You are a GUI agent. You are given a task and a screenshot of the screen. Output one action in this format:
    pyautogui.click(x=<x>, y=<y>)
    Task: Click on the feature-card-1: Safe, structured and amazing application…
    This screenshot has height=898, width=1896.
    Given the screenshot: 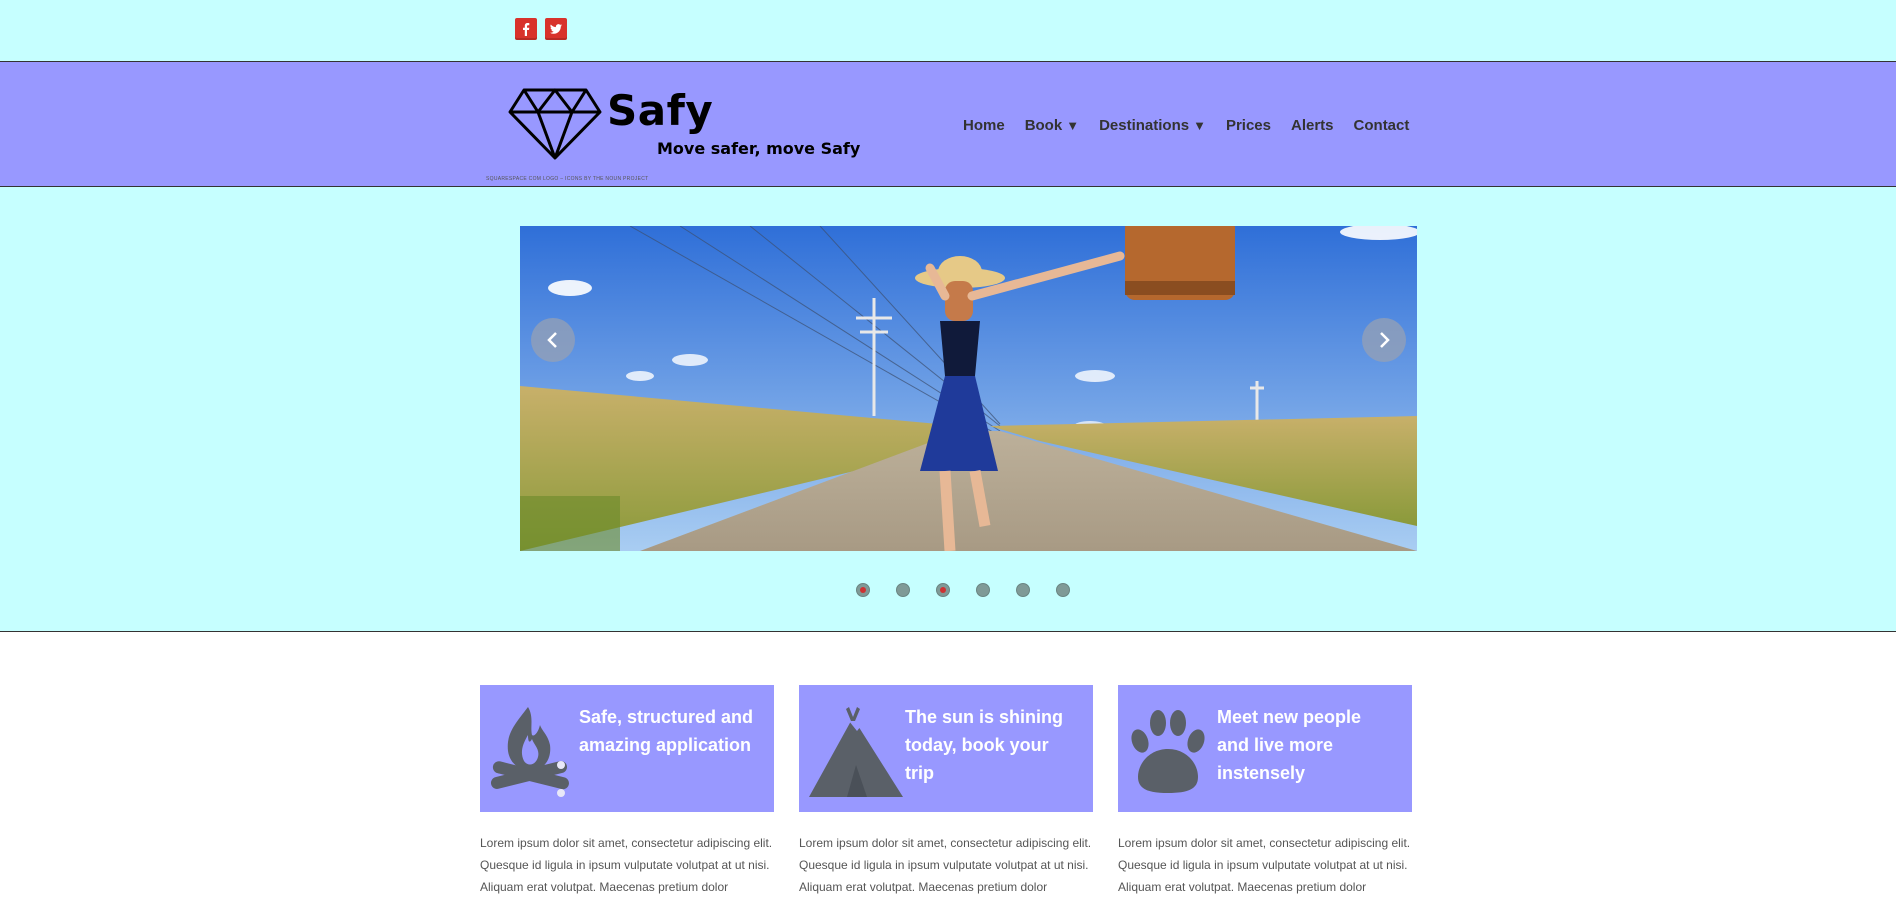 What is the action you would take?
    pyautogui.click(x=627, y=791)
    